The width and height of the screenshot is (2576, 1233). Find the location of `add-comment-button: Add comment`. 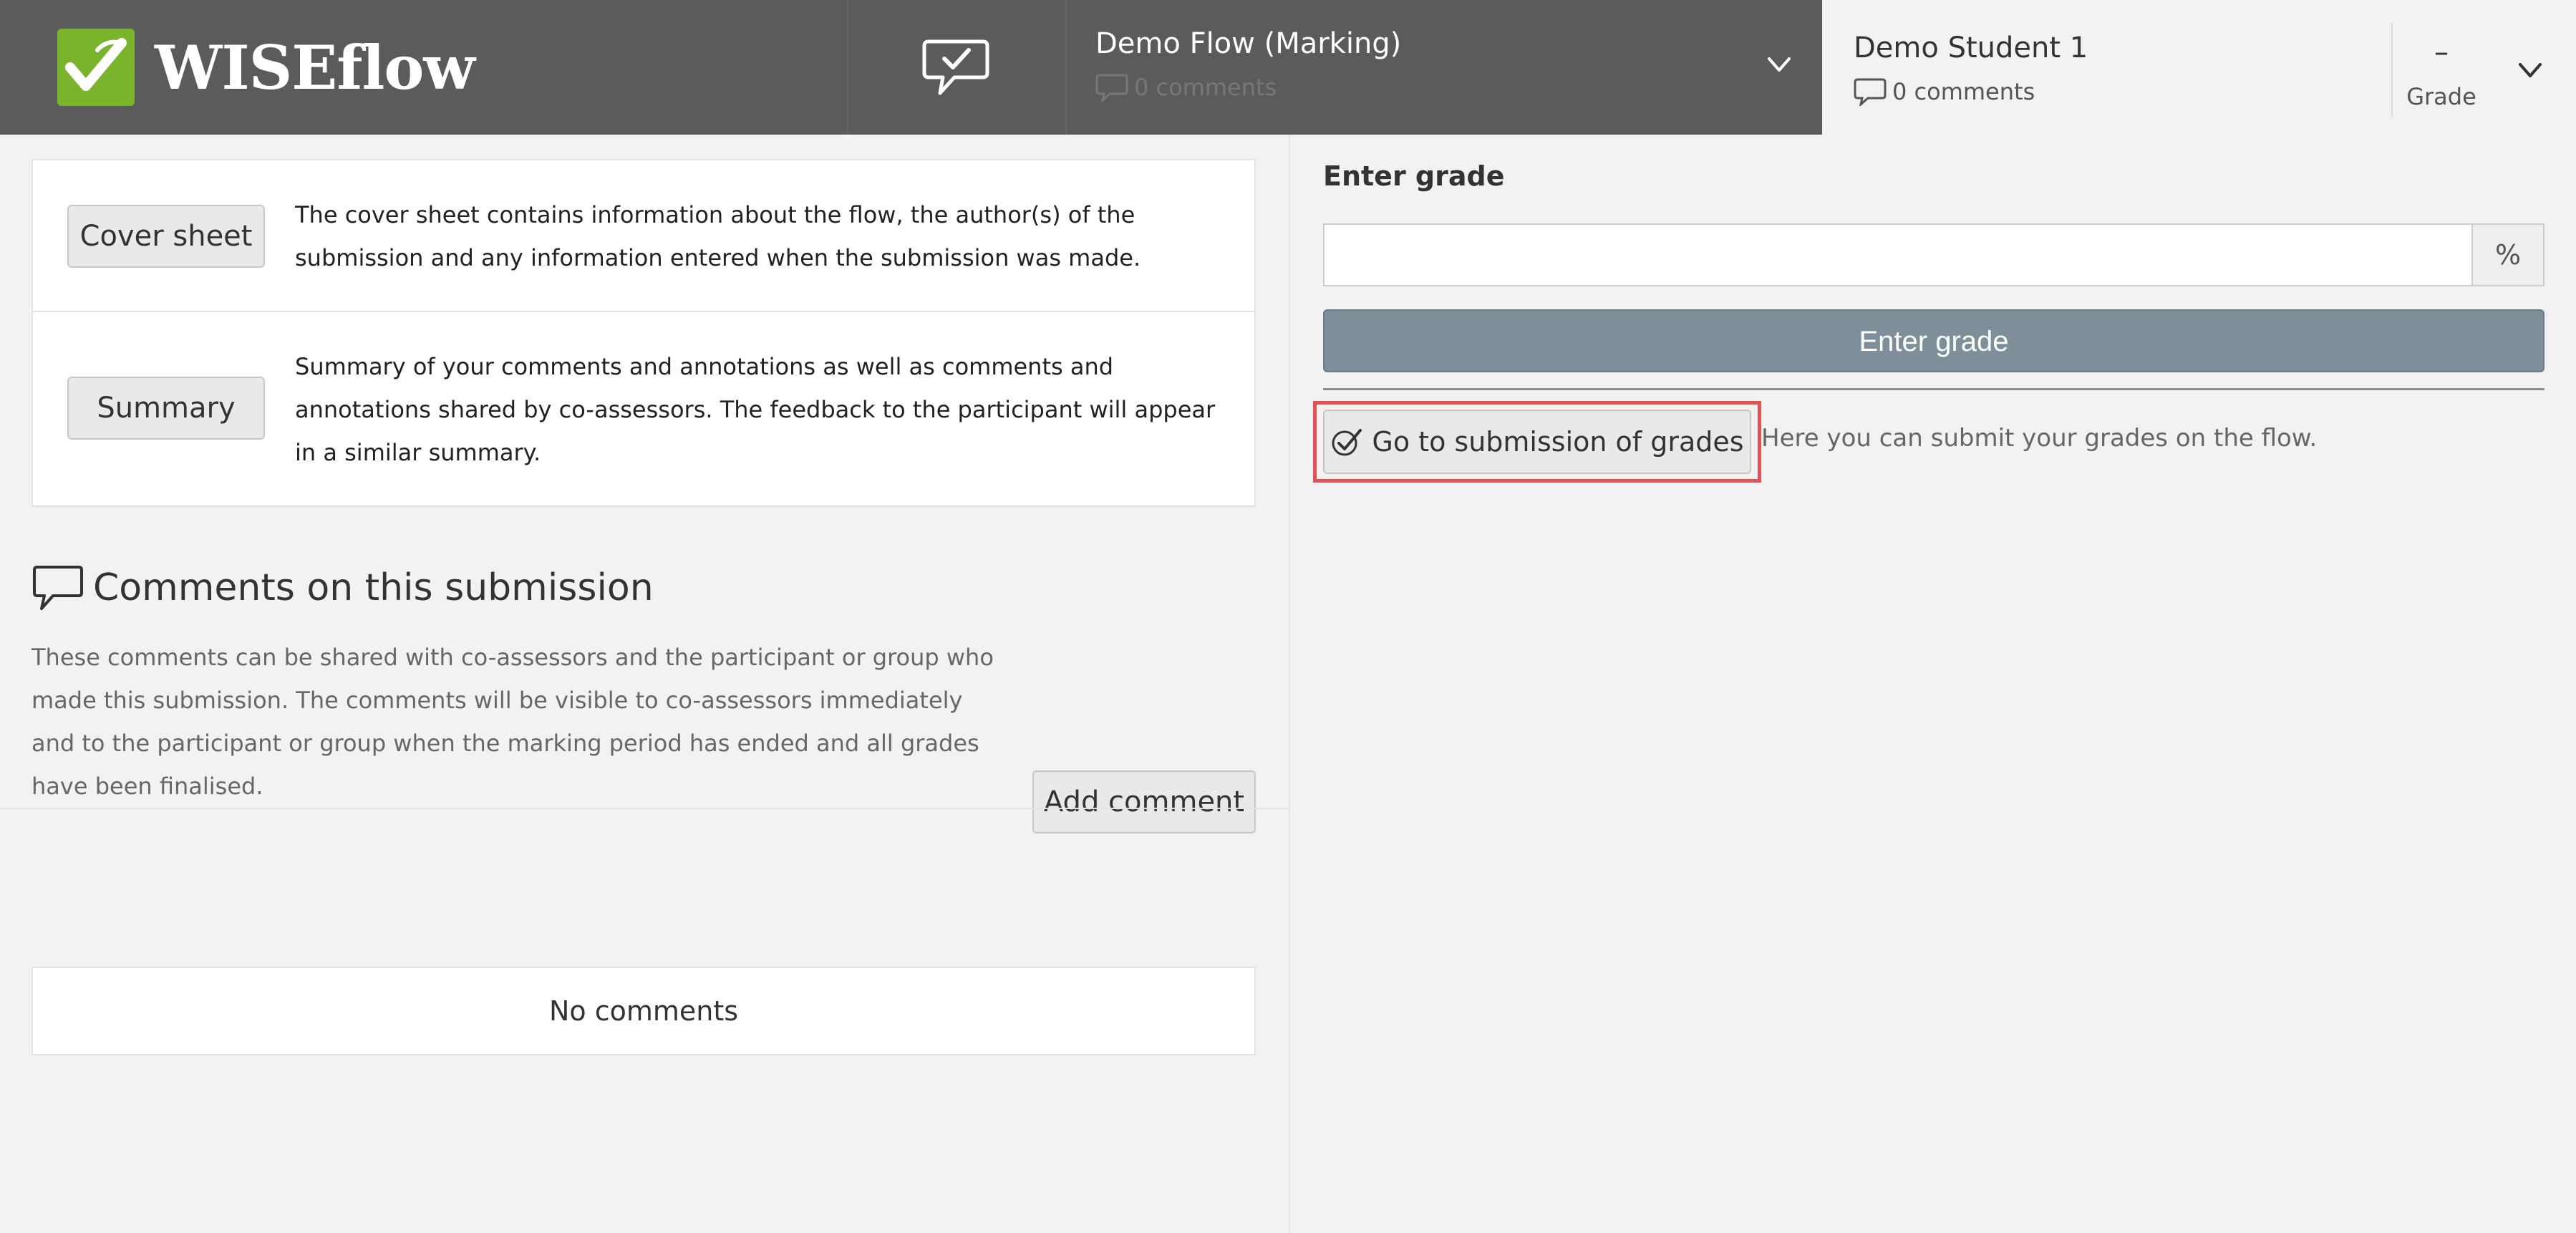

add-comment-button: Add comment is located at coordinates (1144, 801).